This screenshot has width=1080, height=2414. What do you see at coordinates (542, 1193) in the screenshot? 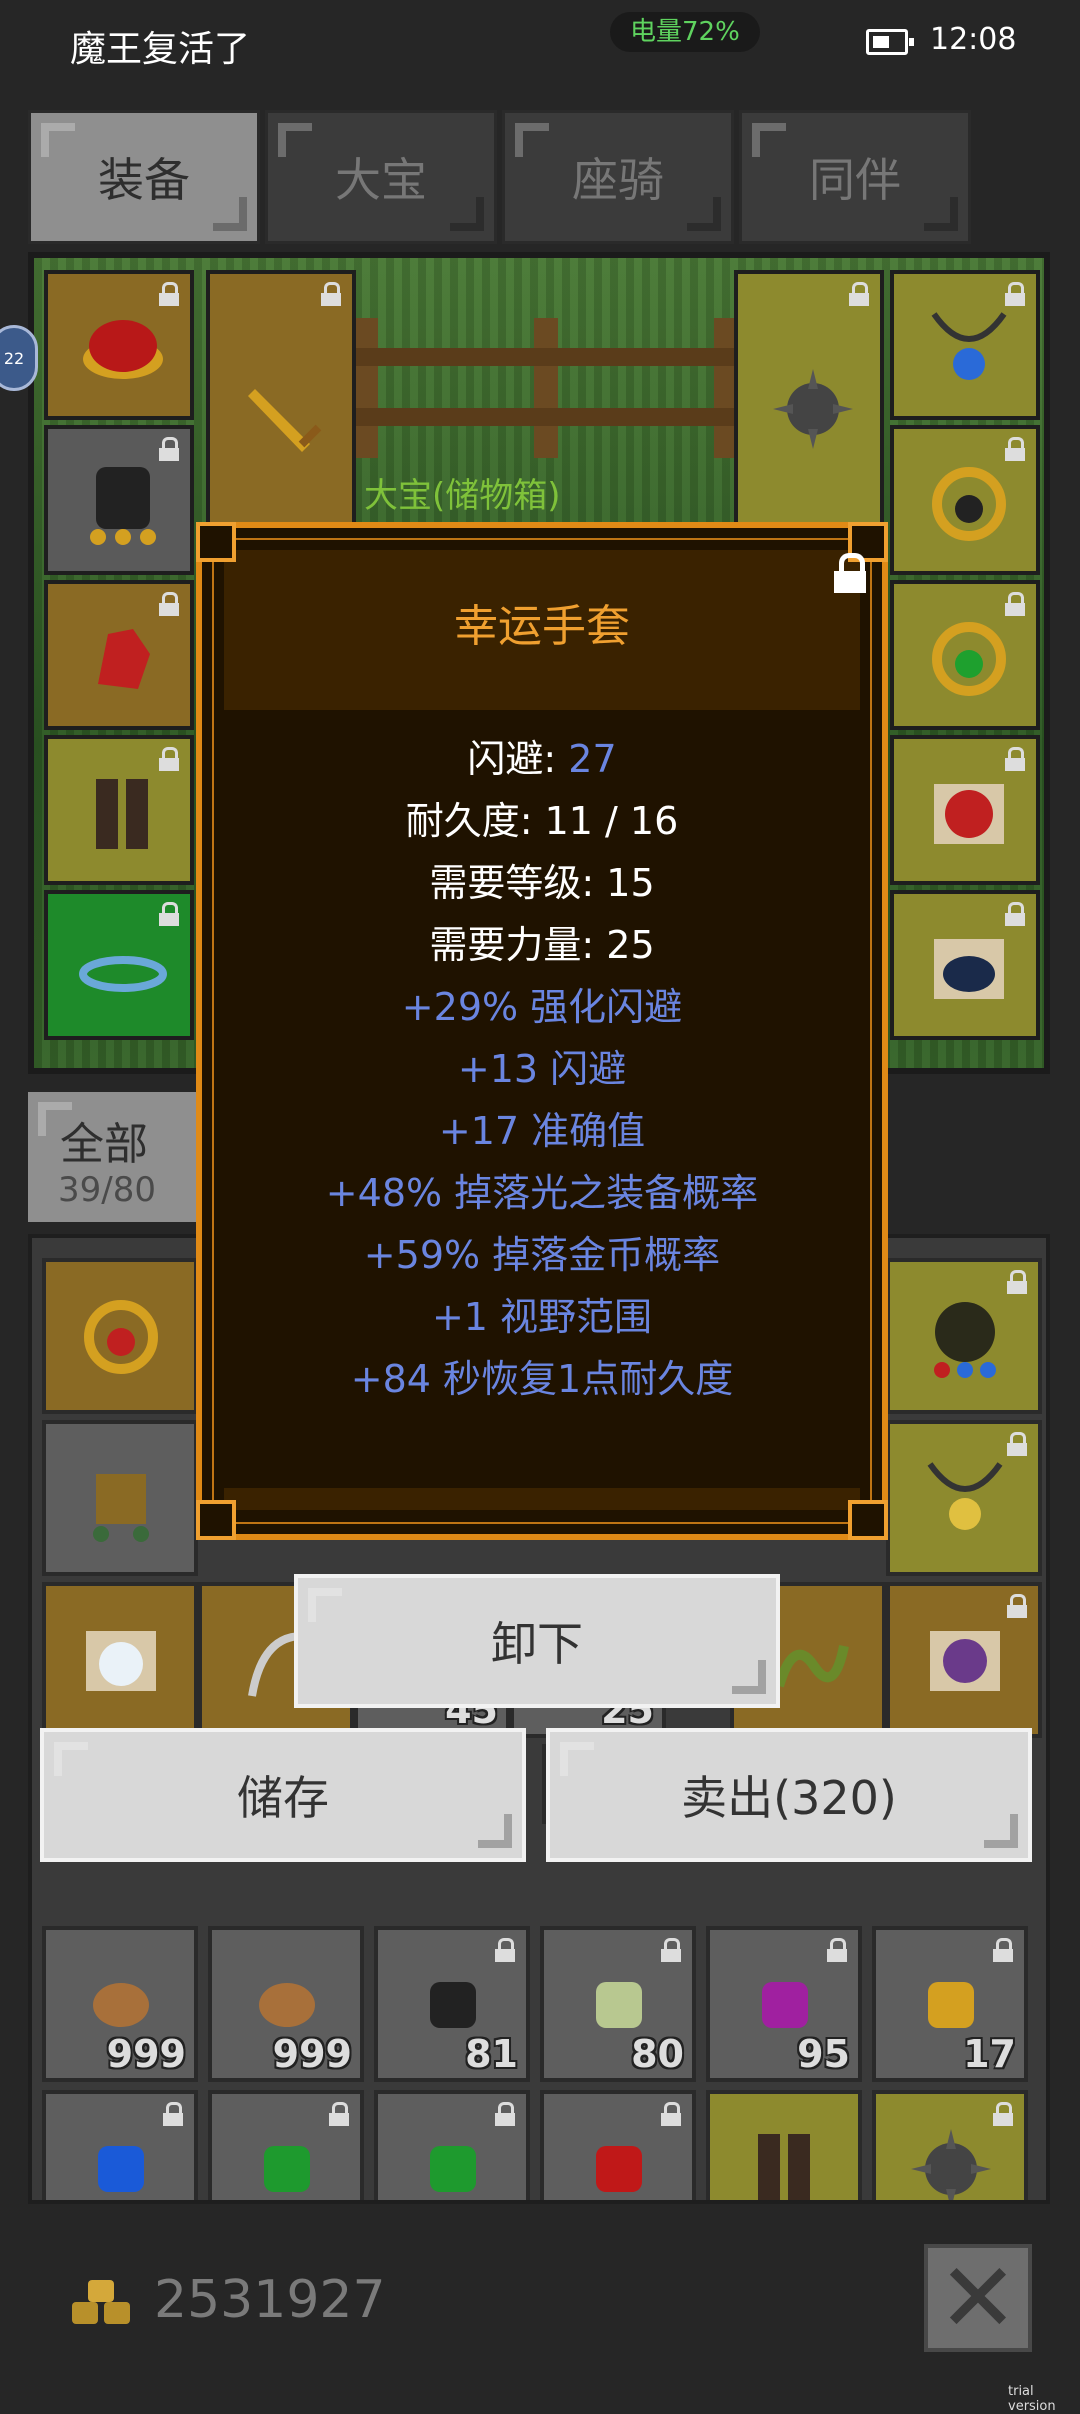
I see `bonus-line: +48% 掉落光之装备概率` at bounding box center [542, 1193].